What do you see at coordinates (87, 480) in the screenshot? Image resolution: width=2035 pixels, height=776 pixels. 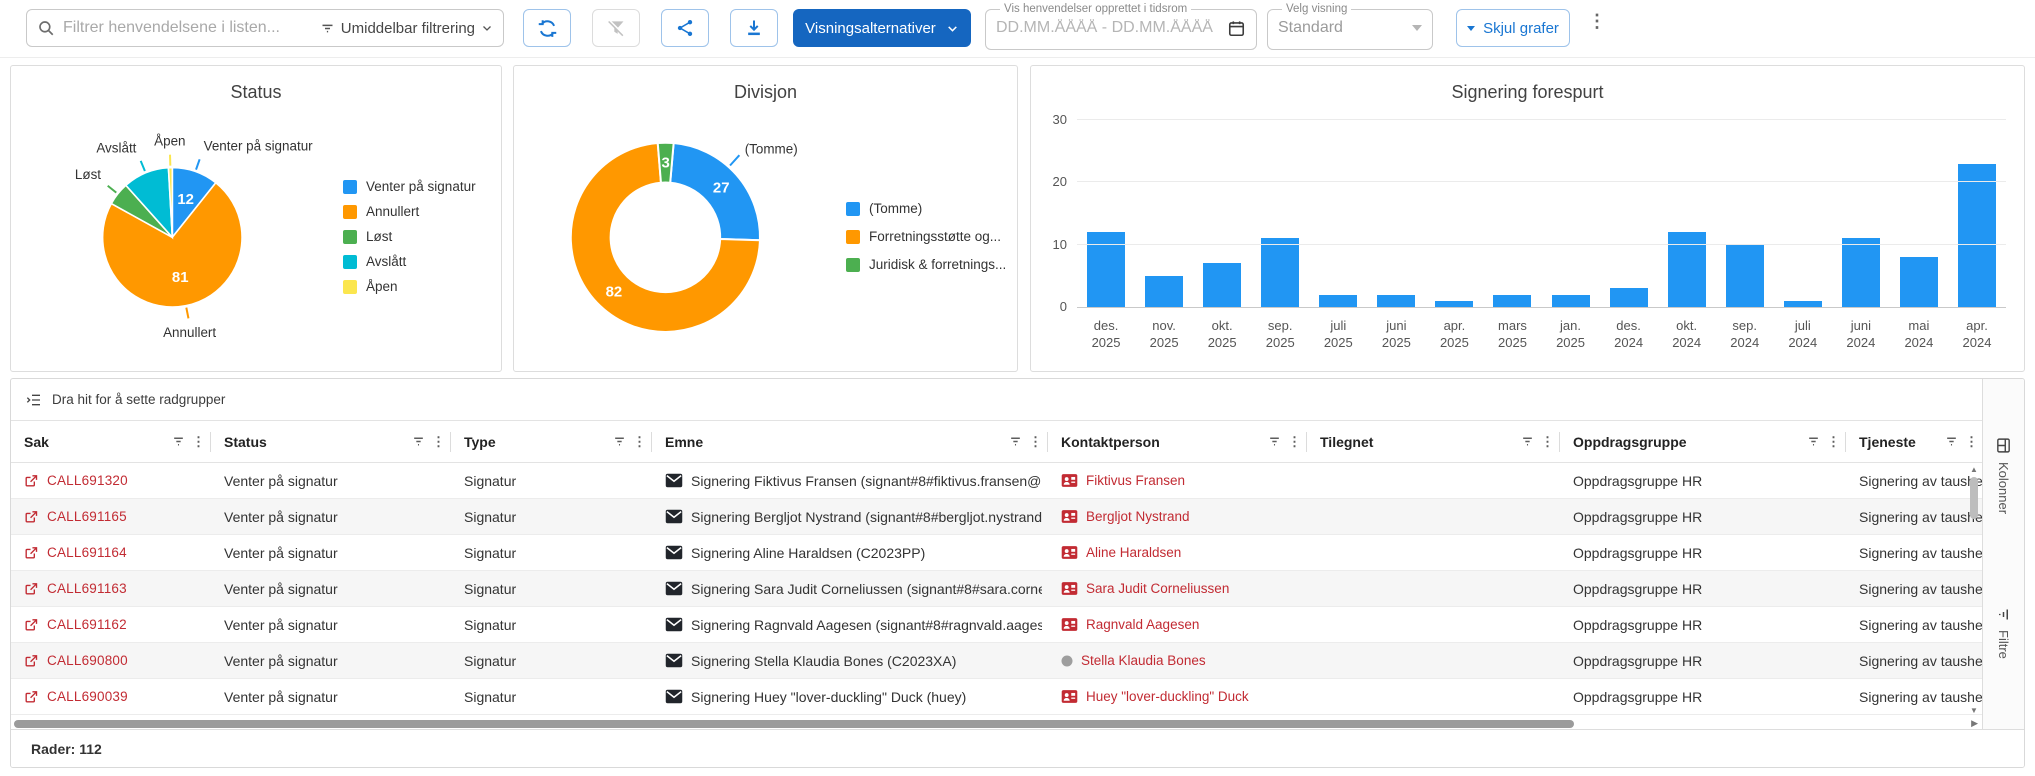 I see `case-link: CALL691320` at bounding box center [87, 480].